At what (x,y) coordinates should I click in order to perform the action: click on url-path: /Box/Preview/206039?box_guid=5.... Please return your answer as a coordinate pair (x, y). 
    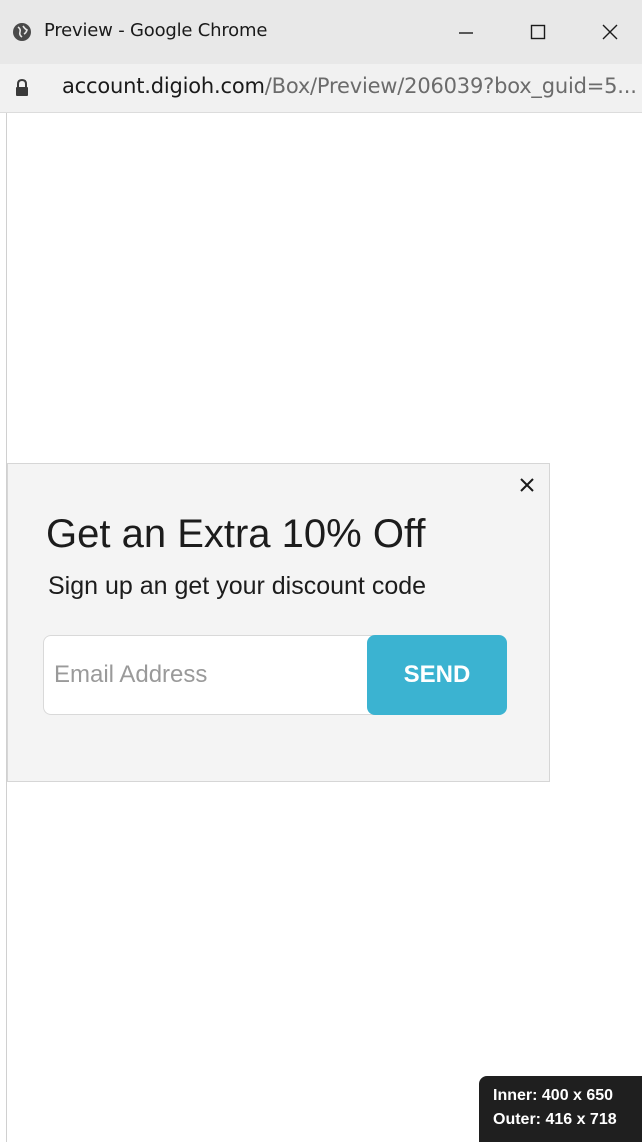
    Looking at the image, I should click on (450, 86).